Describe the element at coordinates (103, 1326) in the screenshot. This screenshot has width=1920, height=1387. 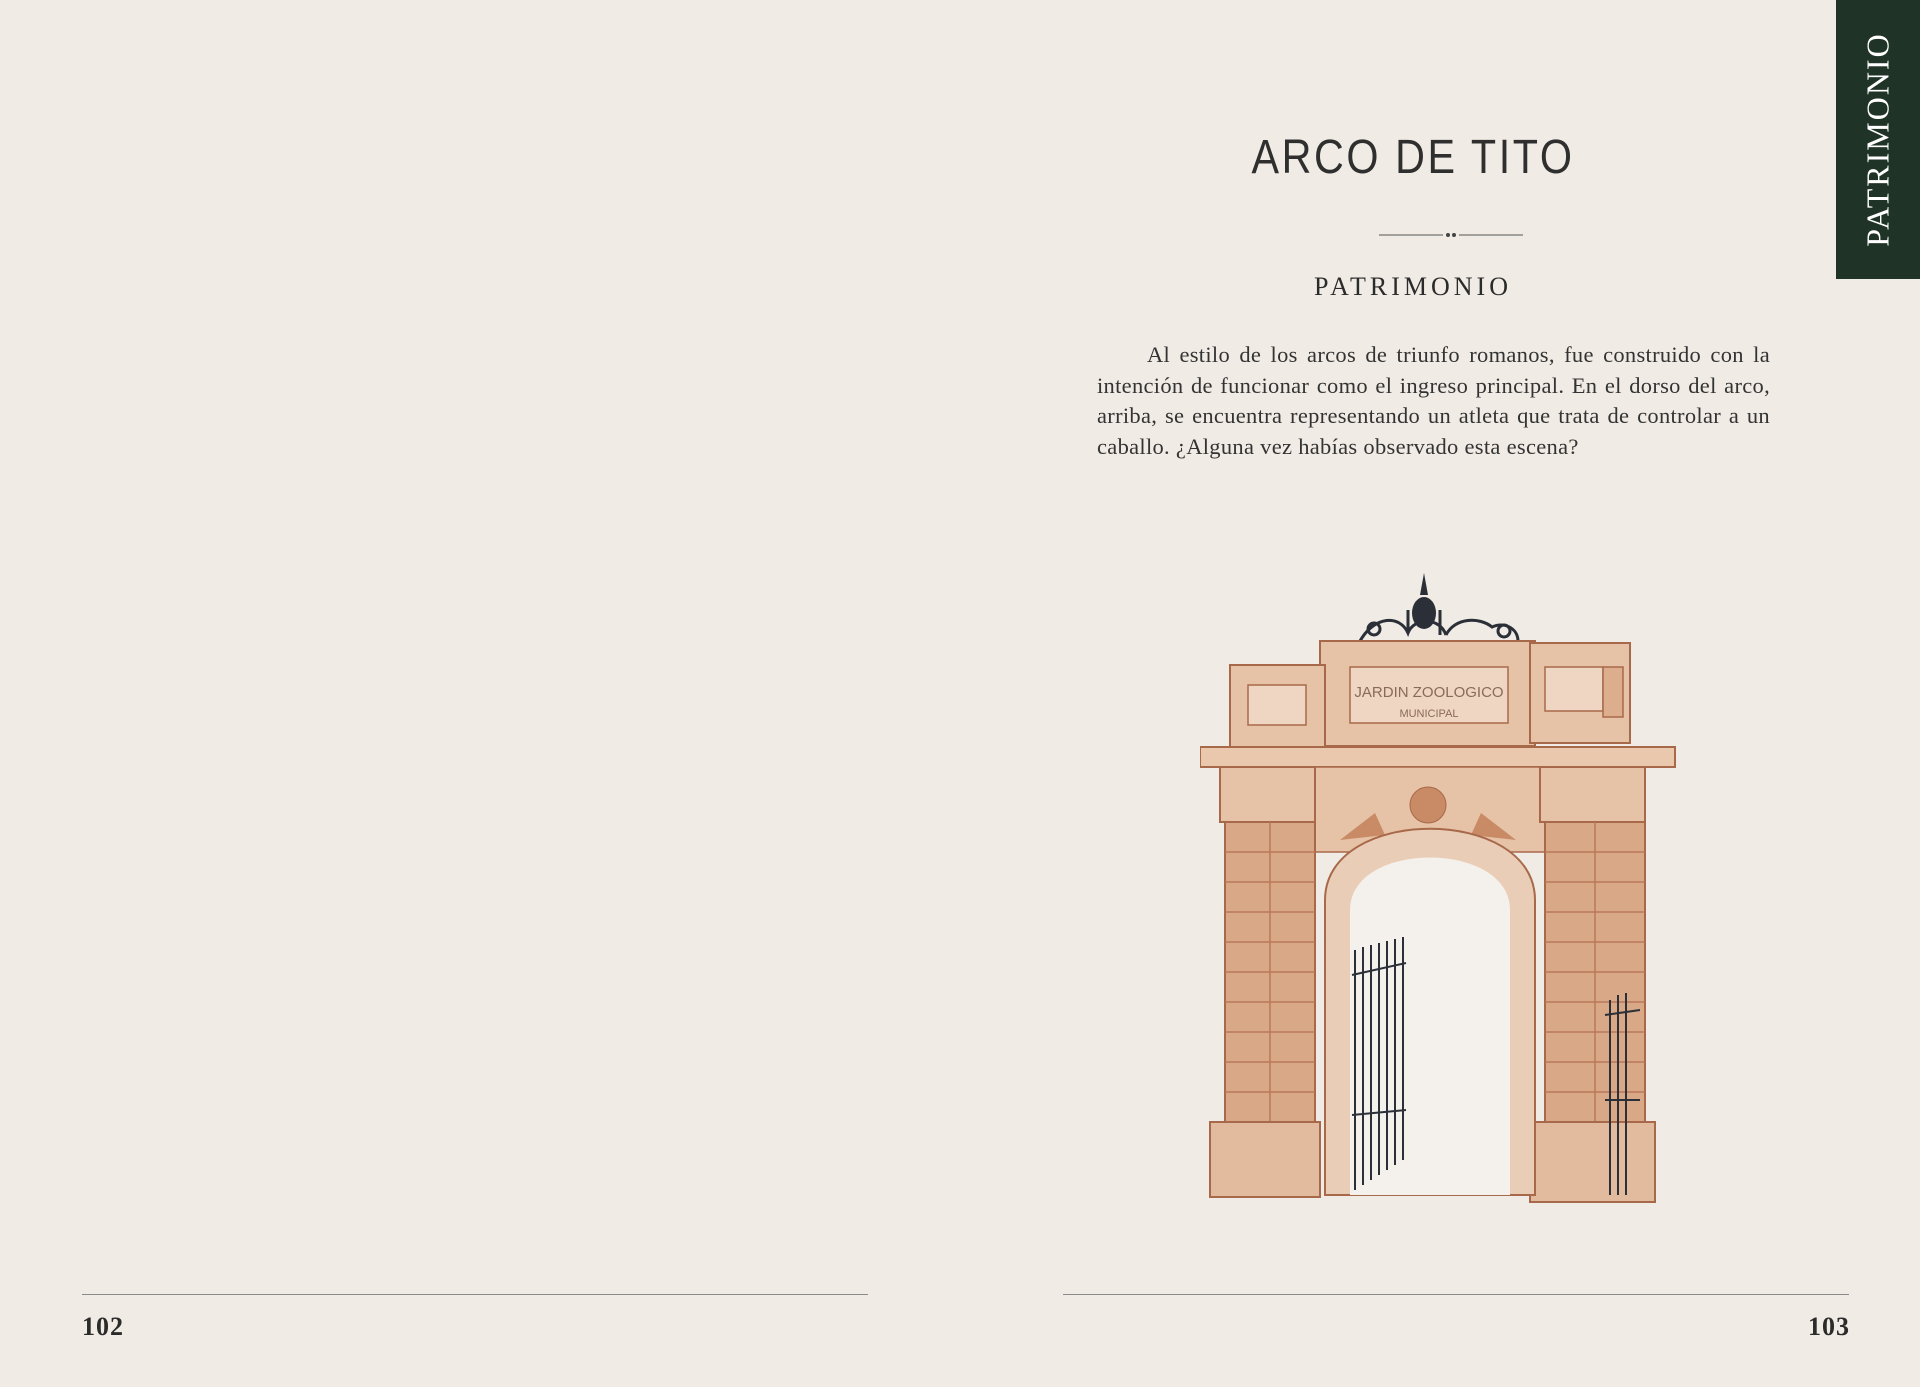
I see `page-number-left: 102` at that location.